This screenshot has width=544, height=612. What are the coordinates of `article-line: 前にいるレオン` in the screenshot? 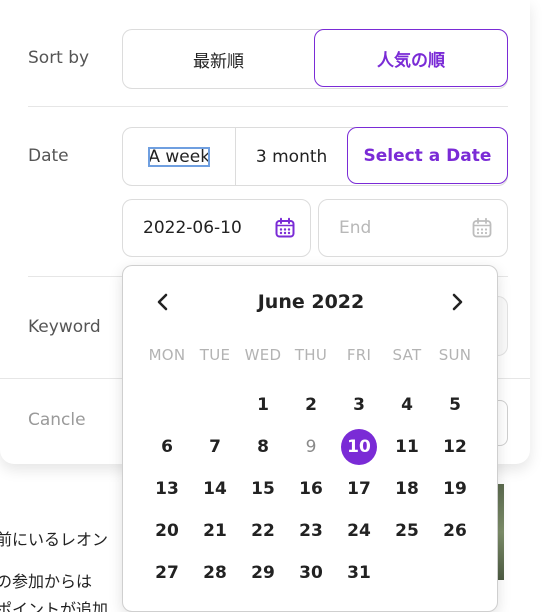 It's located at (54, 539).